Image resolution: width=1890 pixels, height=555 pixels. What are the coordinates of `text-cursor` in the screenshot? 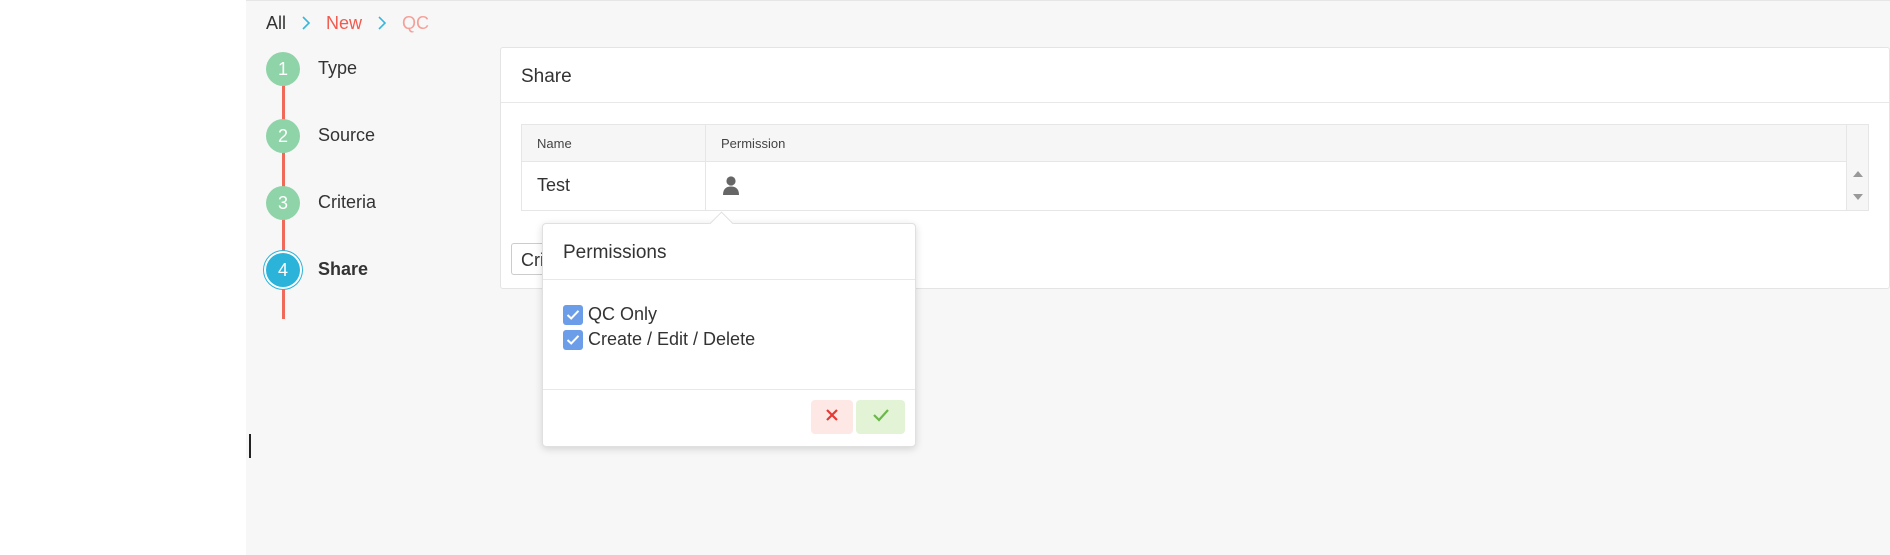 It's located at (250, 446).